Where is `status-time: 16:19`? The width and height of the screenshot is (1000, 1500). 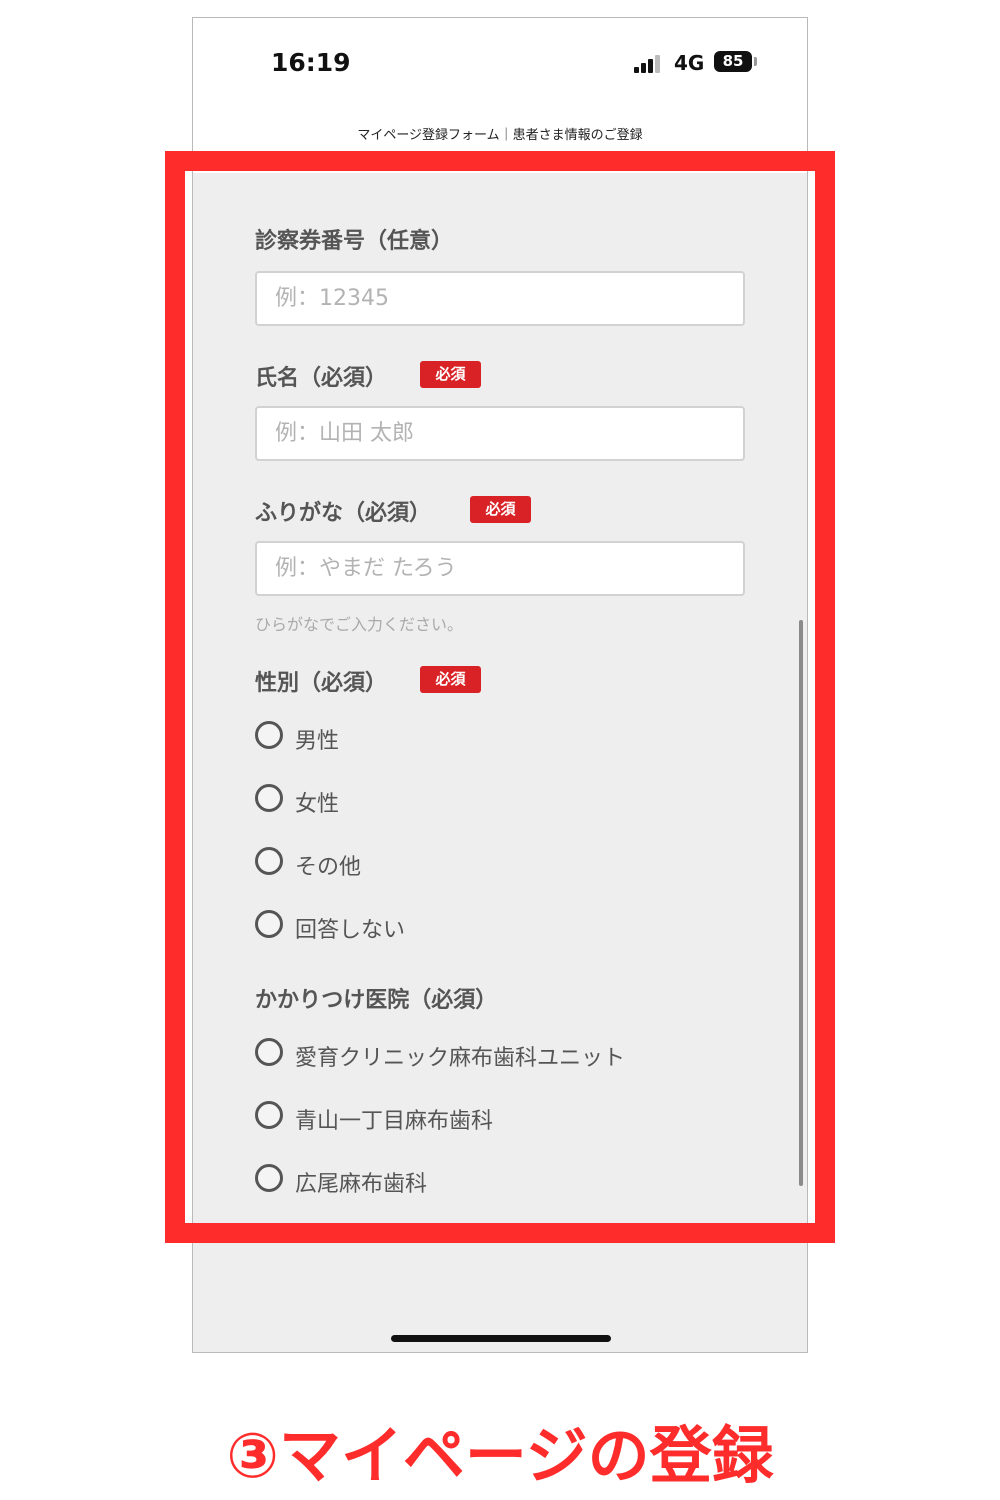 status-time: 16:19 is located at coordinates (311, 62).